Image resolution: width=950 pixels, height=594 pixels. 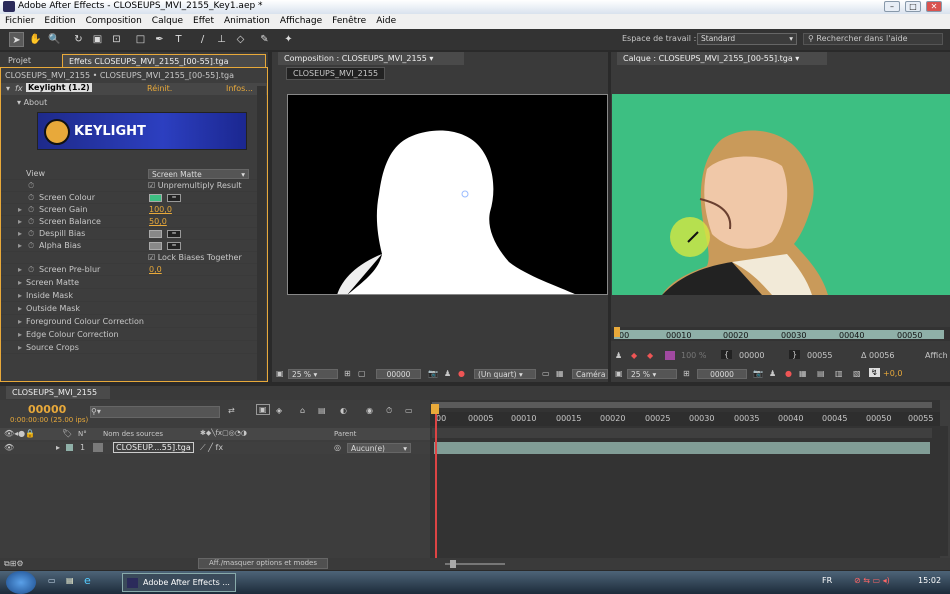 What do you see at coordinates (132, 283) in the screenshot?
I see `group-screen-matte: ▸ Screen Matte` at bounding box center [132, 283].